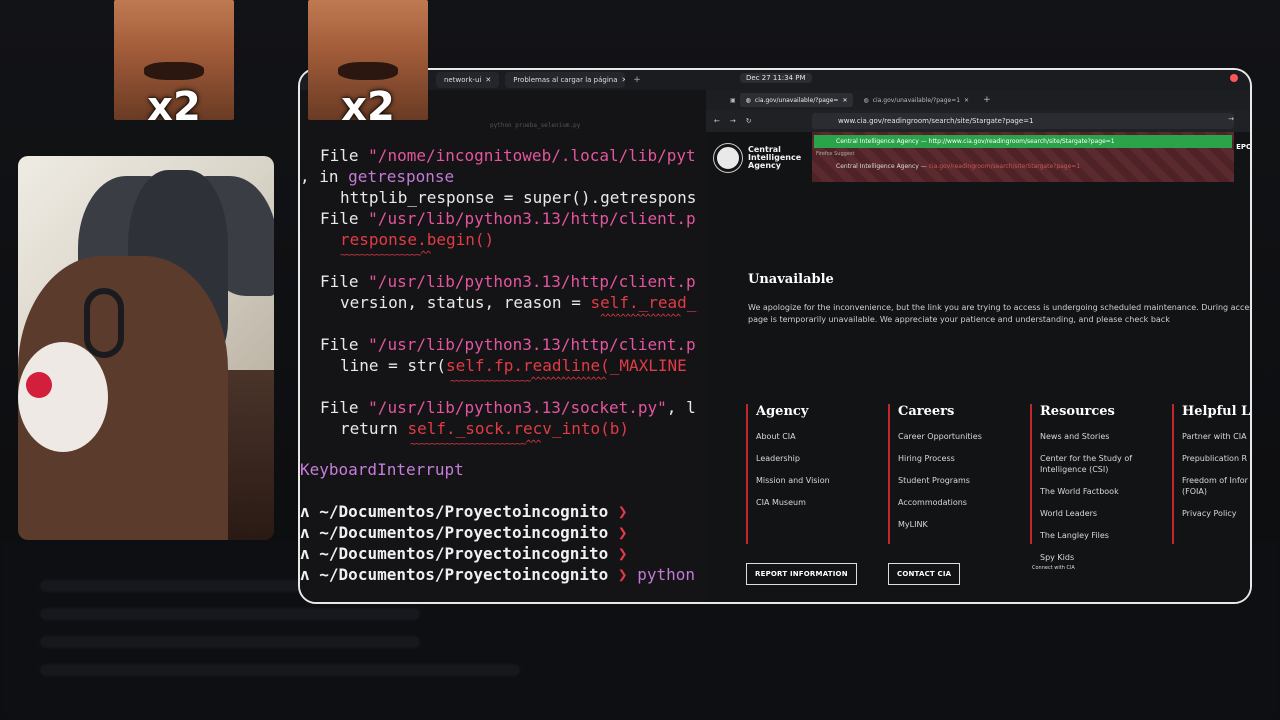  I want to click on trace-marker: ~~~~~~~~~~~~~~~~^^, so click(385, 255).